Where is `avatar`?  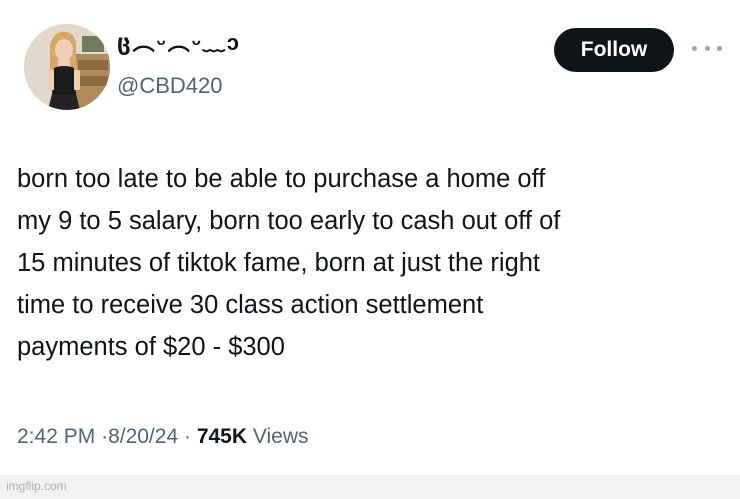
avatar is located at coordinates (67, 67).